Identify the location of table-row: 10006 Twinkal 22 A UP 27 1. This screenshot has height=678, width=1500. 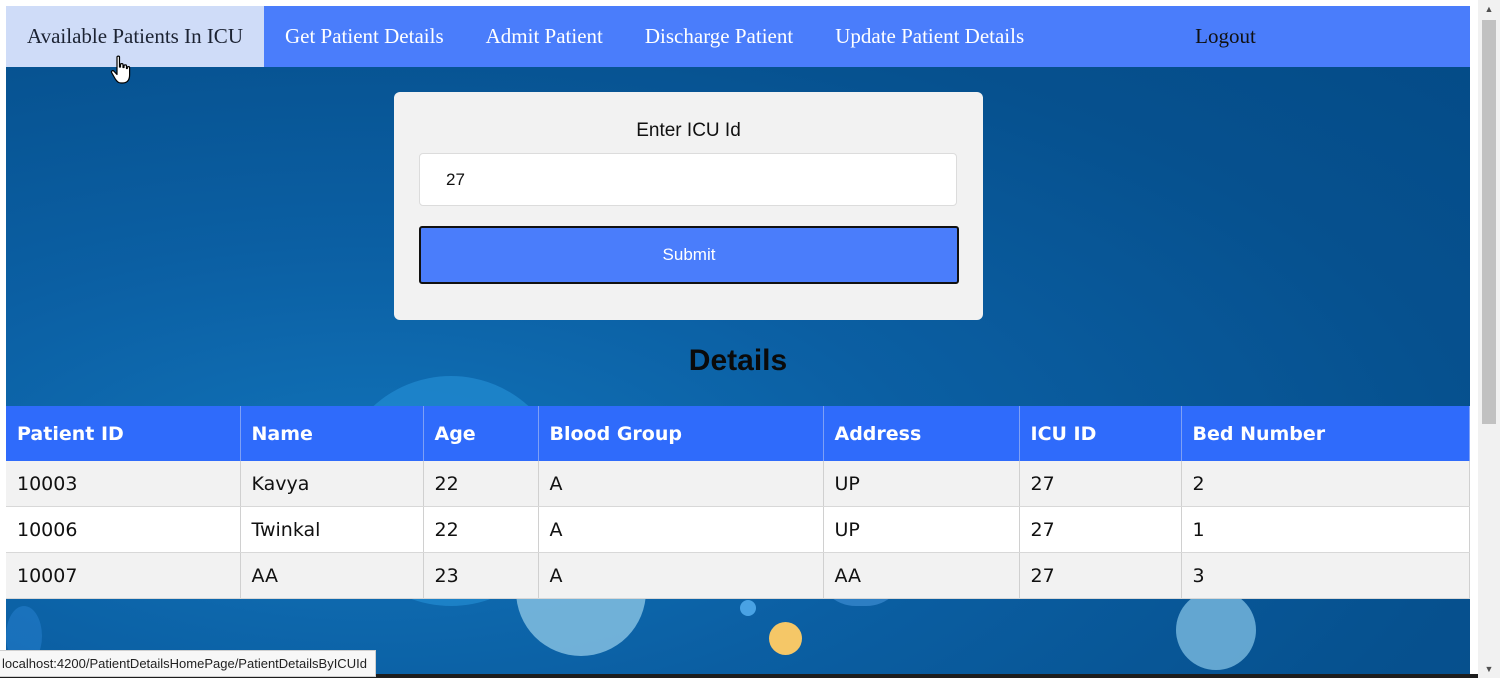
(738, 529).